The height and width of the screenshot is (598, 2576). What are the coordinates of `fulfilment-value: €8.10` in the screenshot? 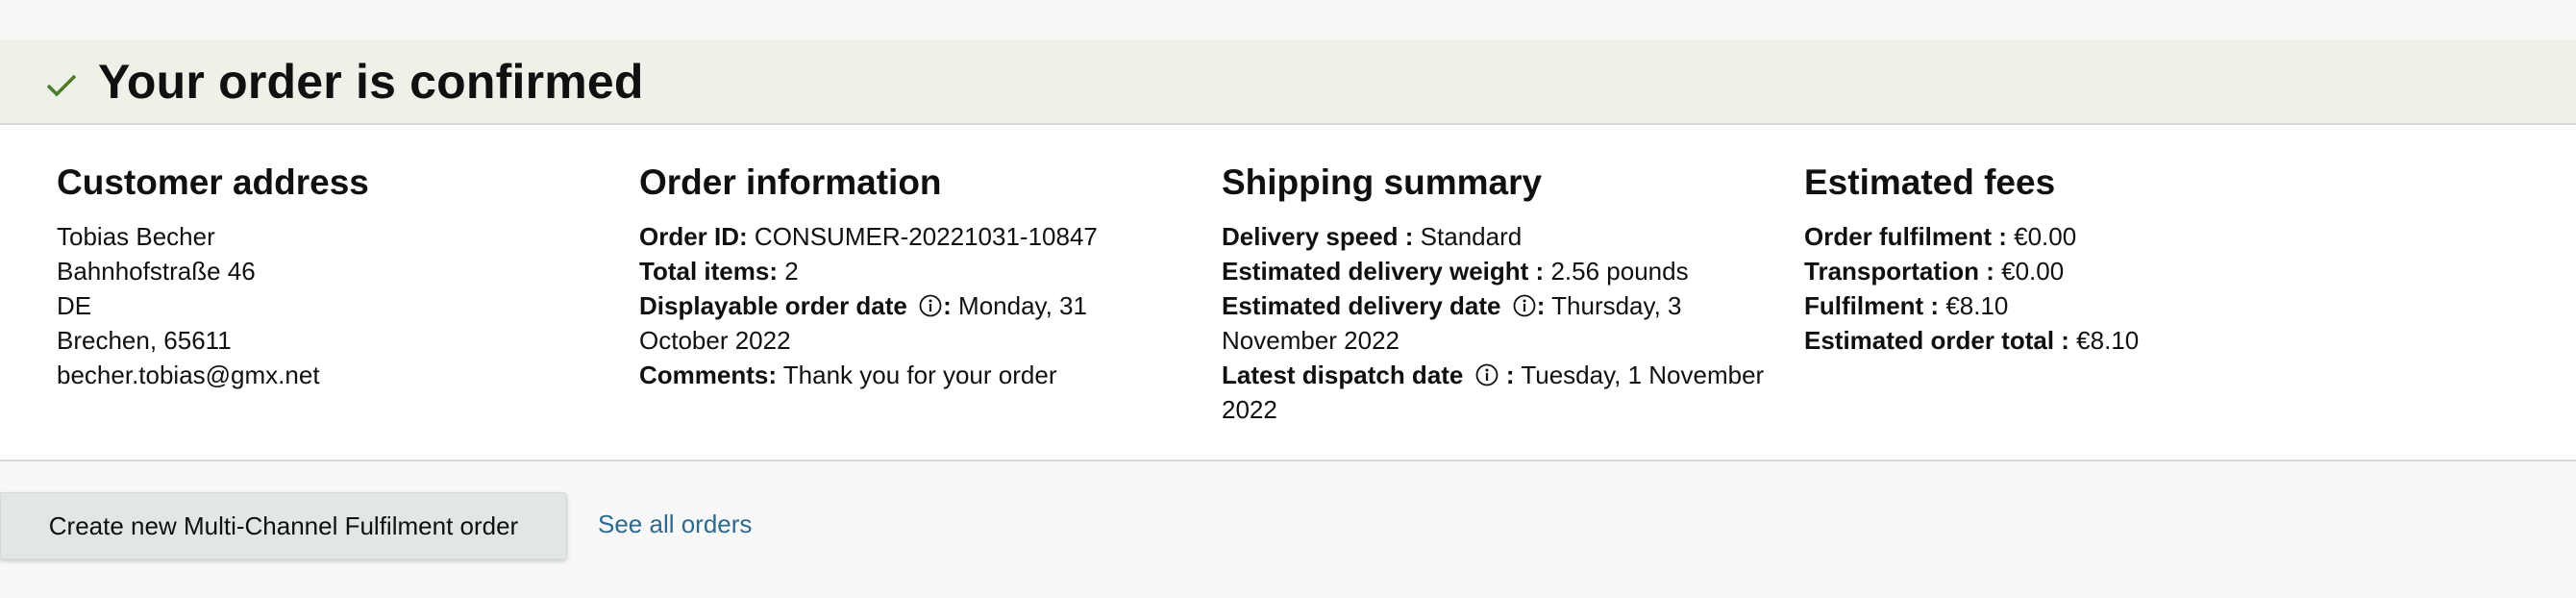 It's located at (1977, 305).